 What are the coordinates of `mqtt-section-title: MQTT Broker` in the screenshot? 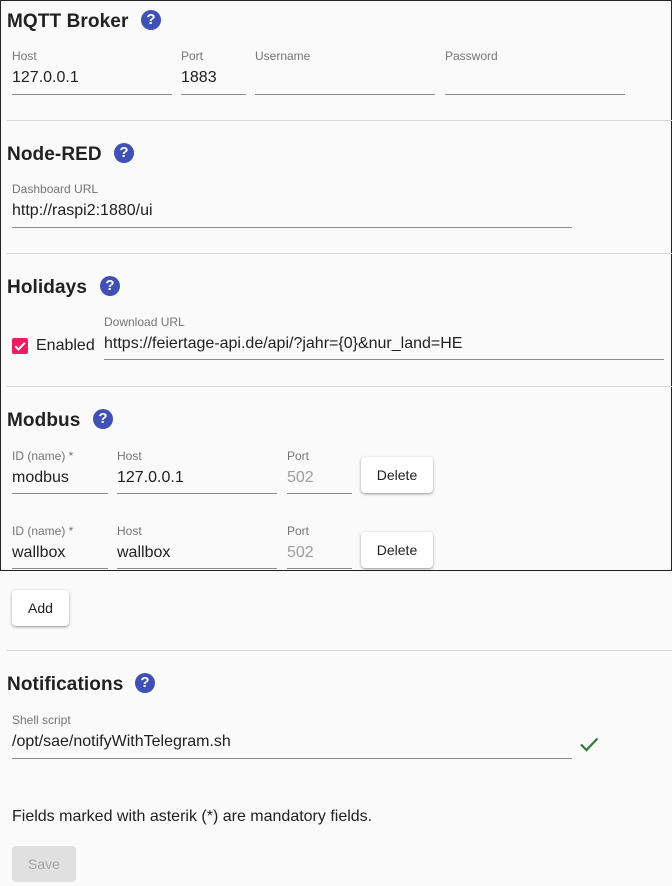 It's located at (68, 21).